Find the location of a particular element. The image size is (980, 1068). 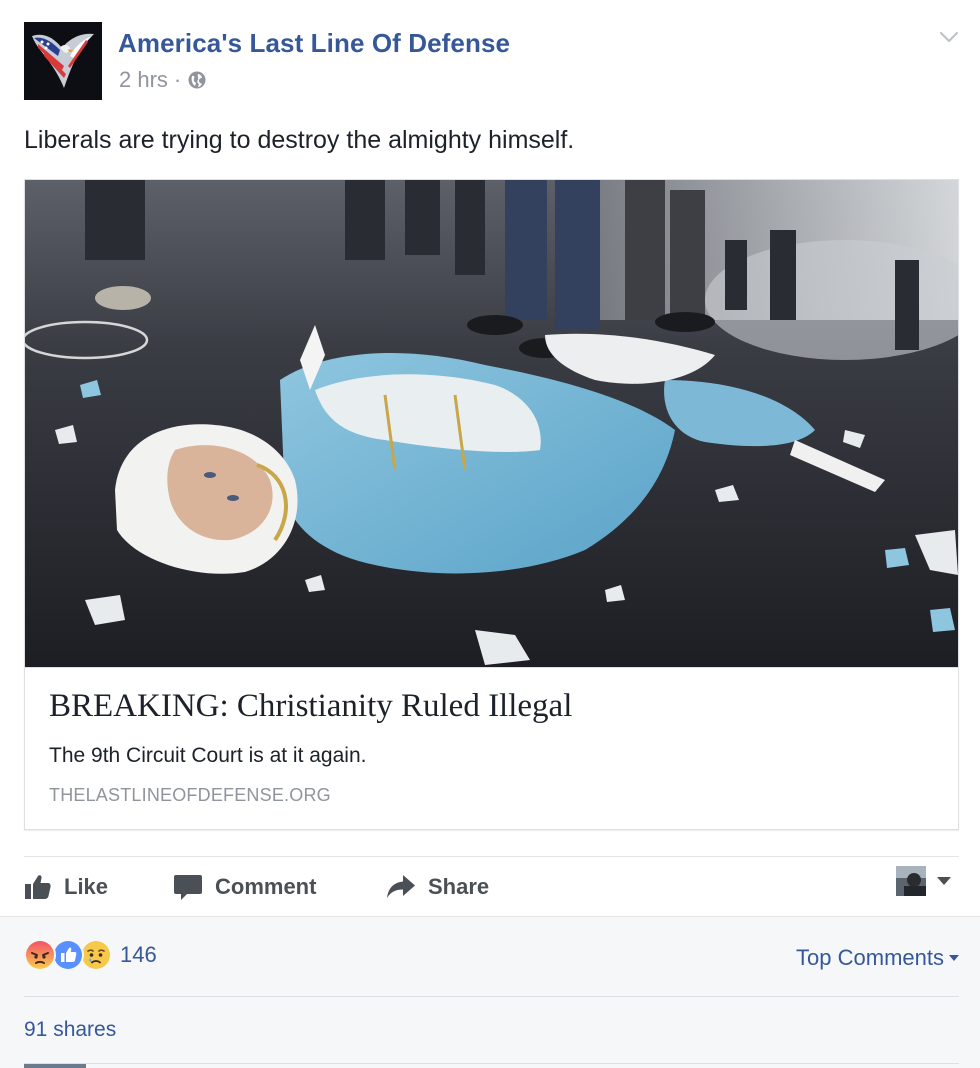

top-comments-label: Top Comments is located at coordinates (870, 957).